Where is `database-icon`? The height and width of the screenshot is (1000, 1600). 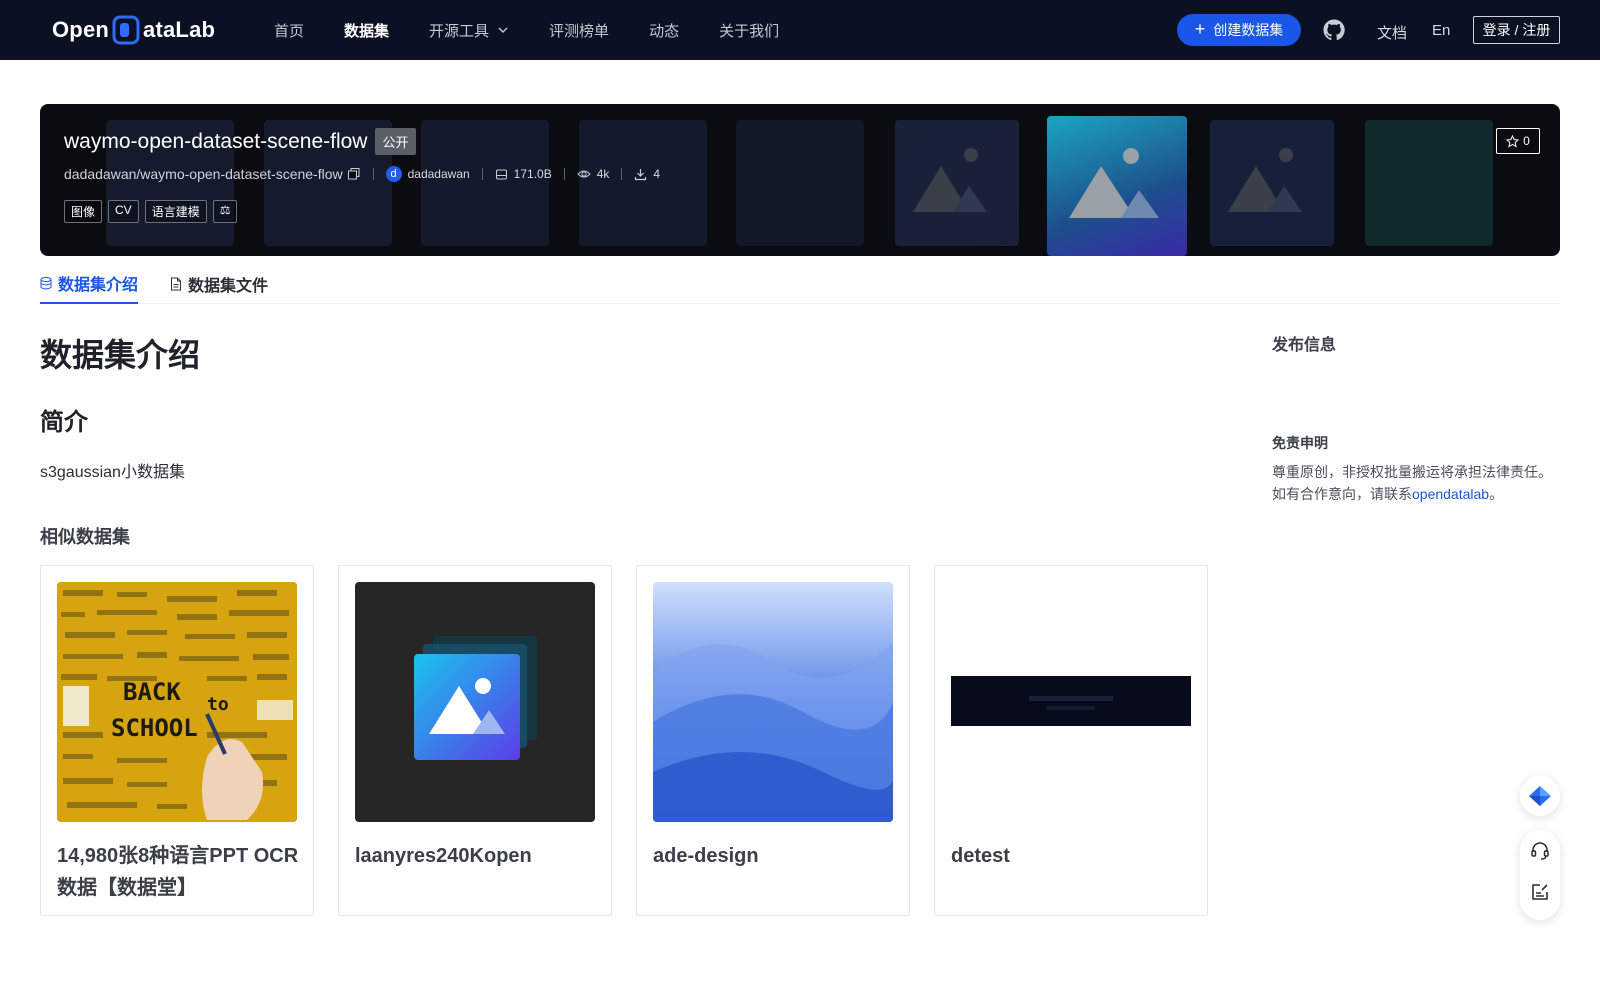
database-icon is located at coordinates (46, 282).